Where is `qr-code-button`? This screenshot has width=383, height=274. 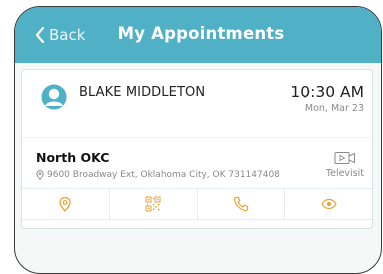 qr-code-button is located at coordinates (154, 204).